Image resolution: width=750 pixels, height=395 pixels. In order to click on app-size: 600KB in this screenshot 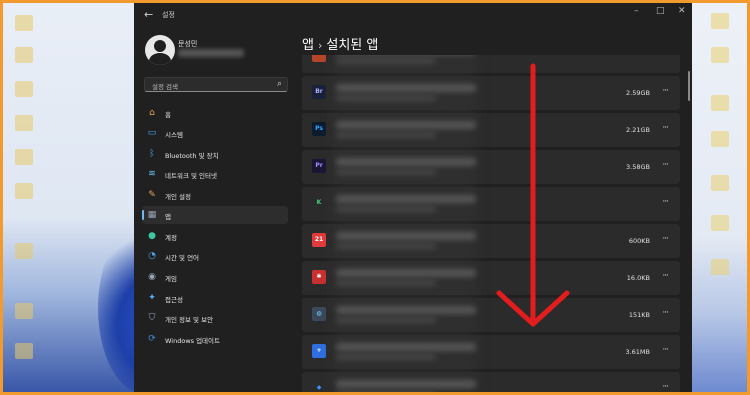, I will do `click(639, 241)`.